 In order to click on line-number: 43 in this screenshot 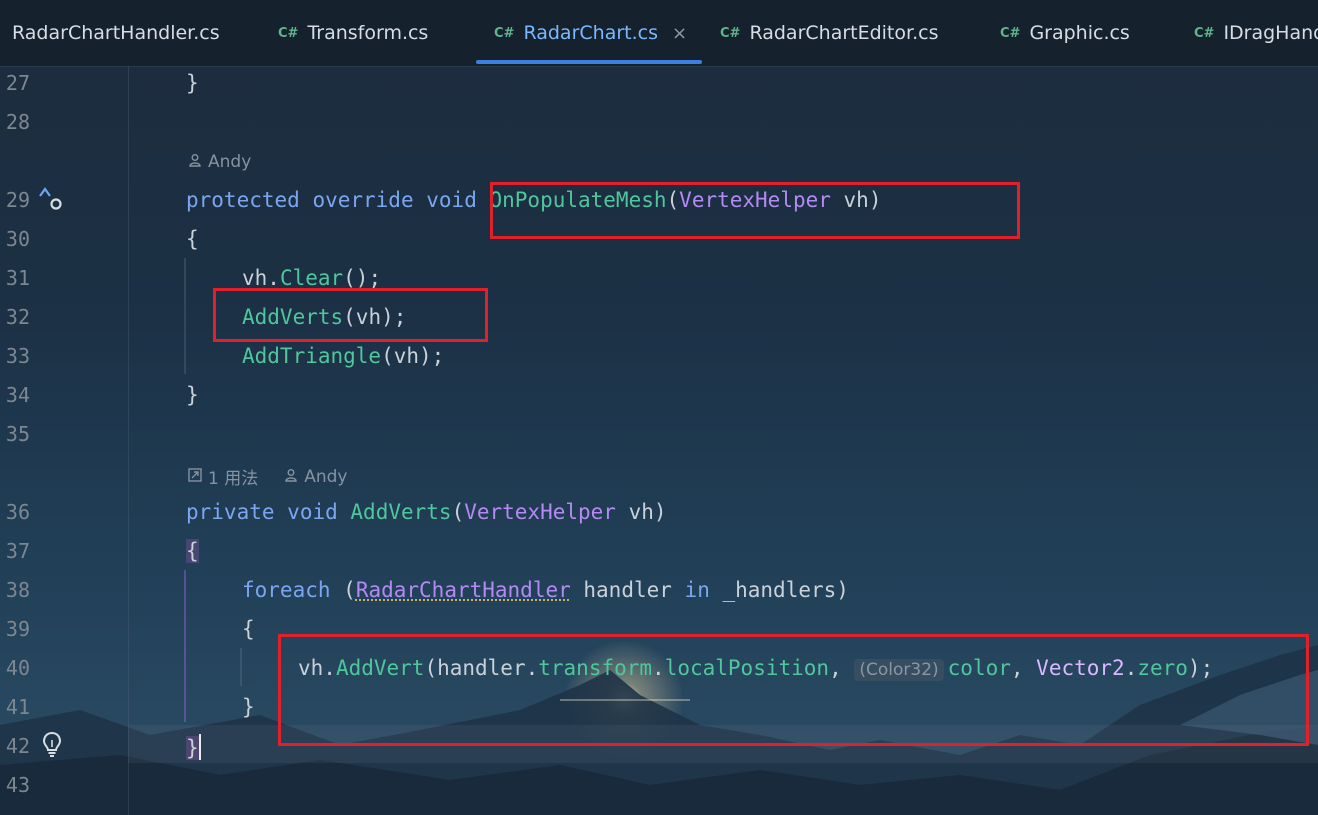, I will do `click(17, 785)`.